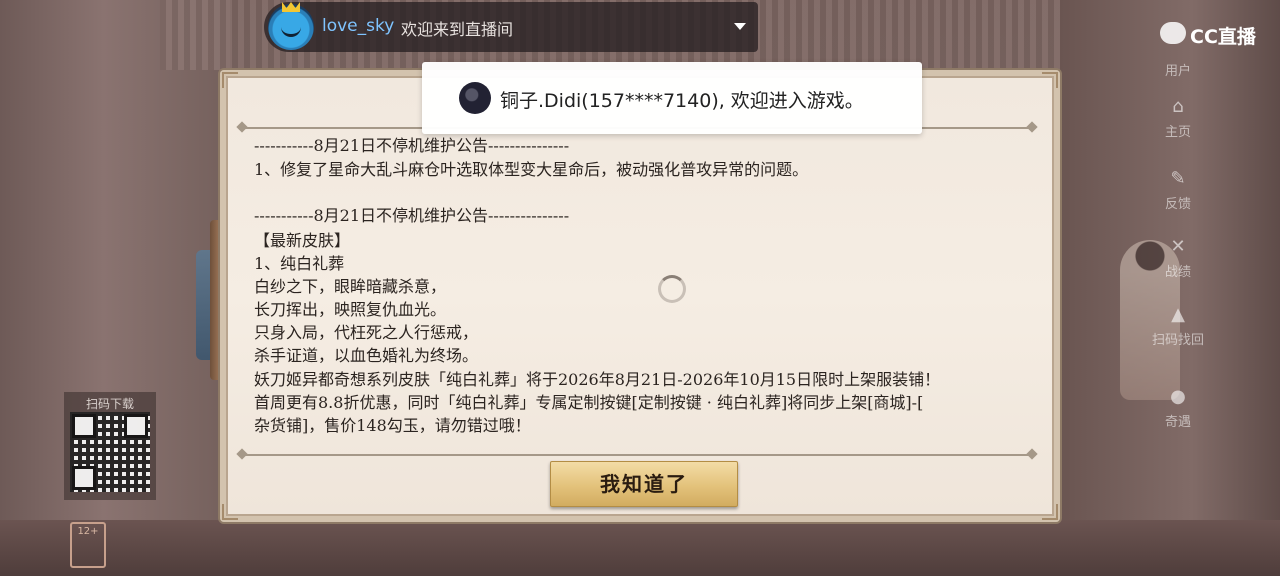 The height and width of the screenshot is (576, 1280). I want to click on live-welcome-banner: love_sky 欢迎来到直播间, so click(511, 27).